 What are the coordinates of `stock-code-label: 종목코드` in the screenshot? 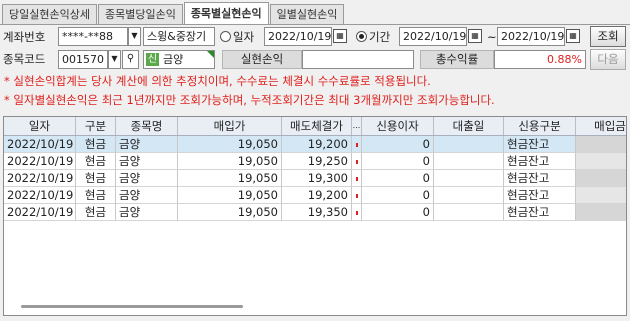 It's located at (24, 59).